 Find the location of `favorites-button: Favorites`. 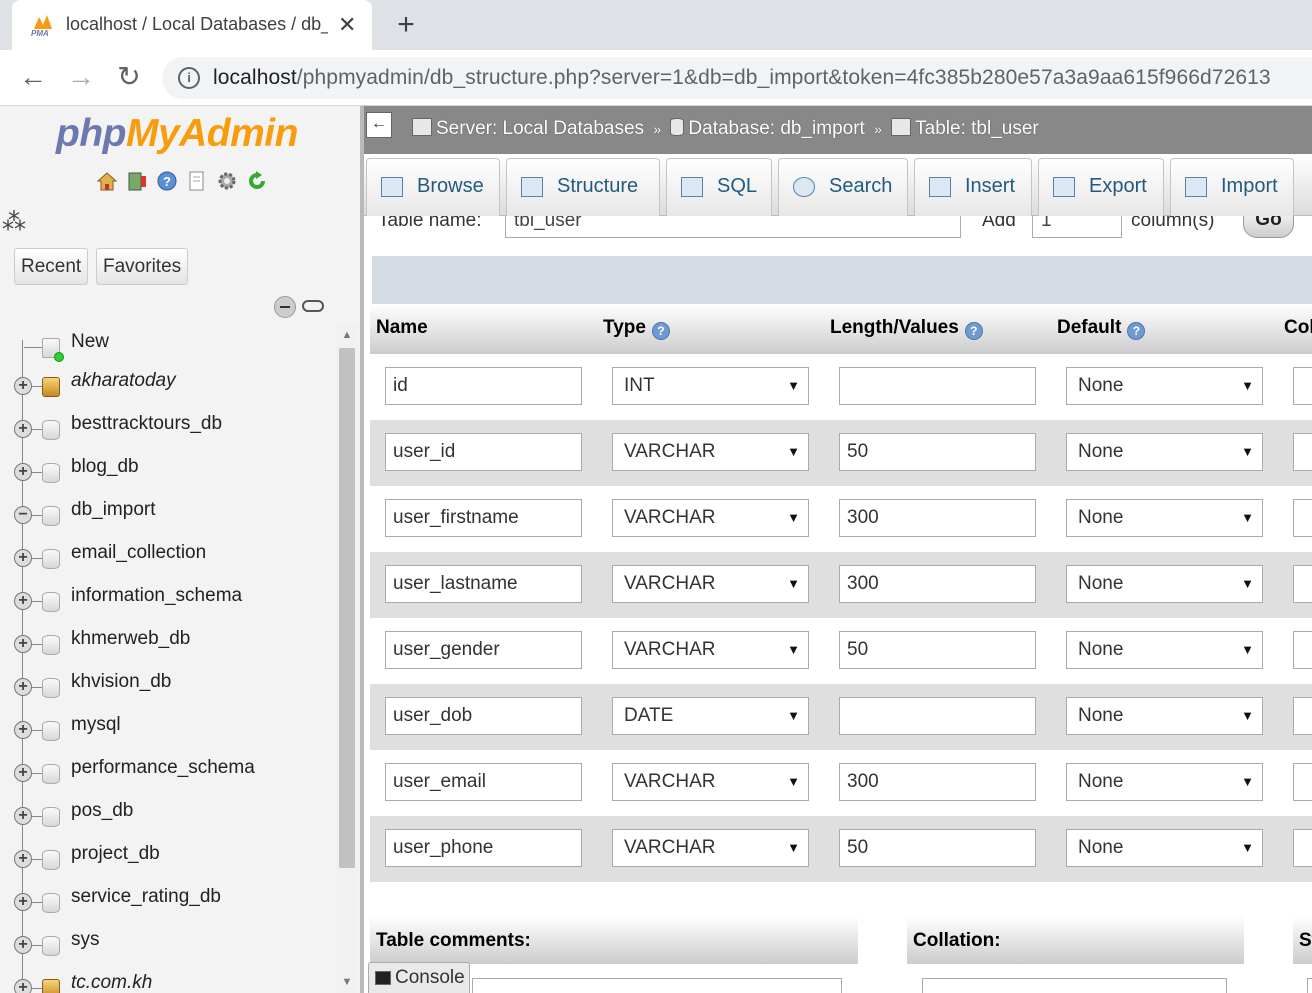

favorites-button: Favorites is located at coordinates (142, 266).